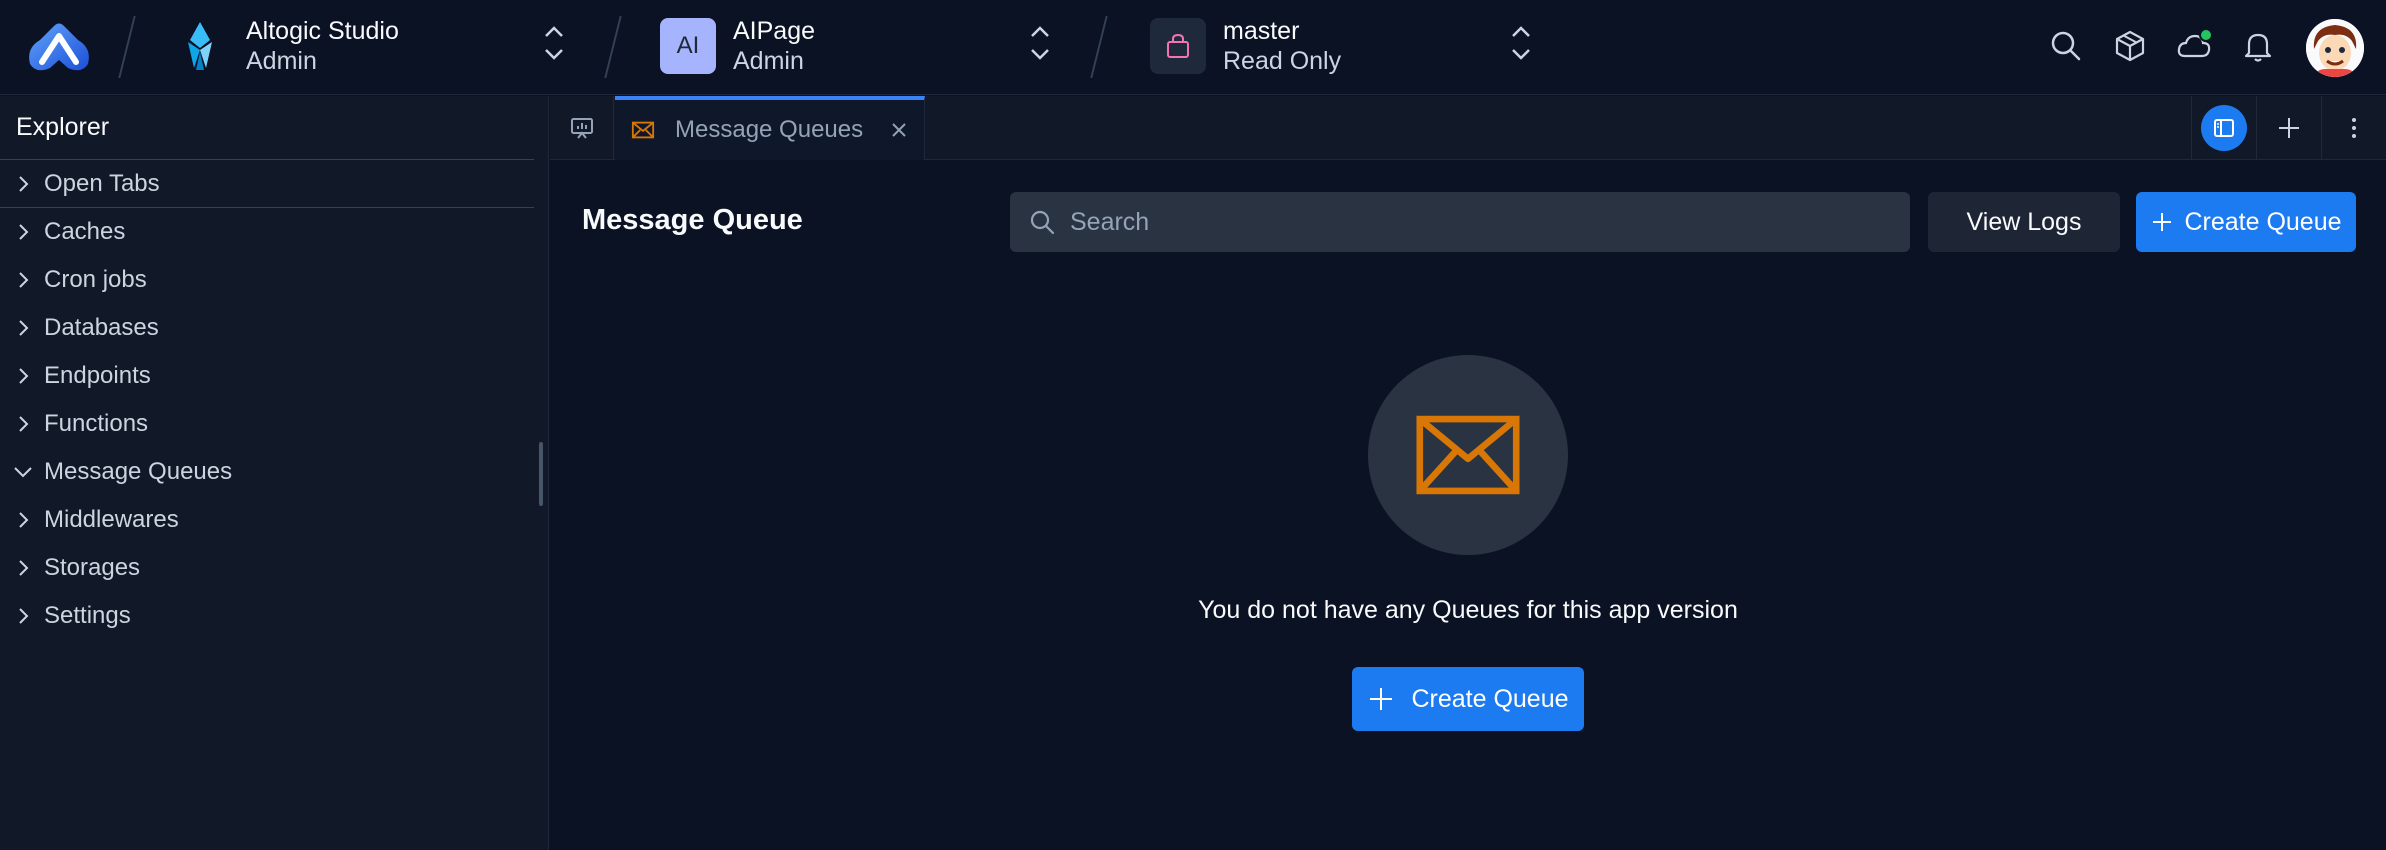  Describe the element at coordinates (2024, 222) in the screenshot. I see `view-logs-button: View Logs` at that location.